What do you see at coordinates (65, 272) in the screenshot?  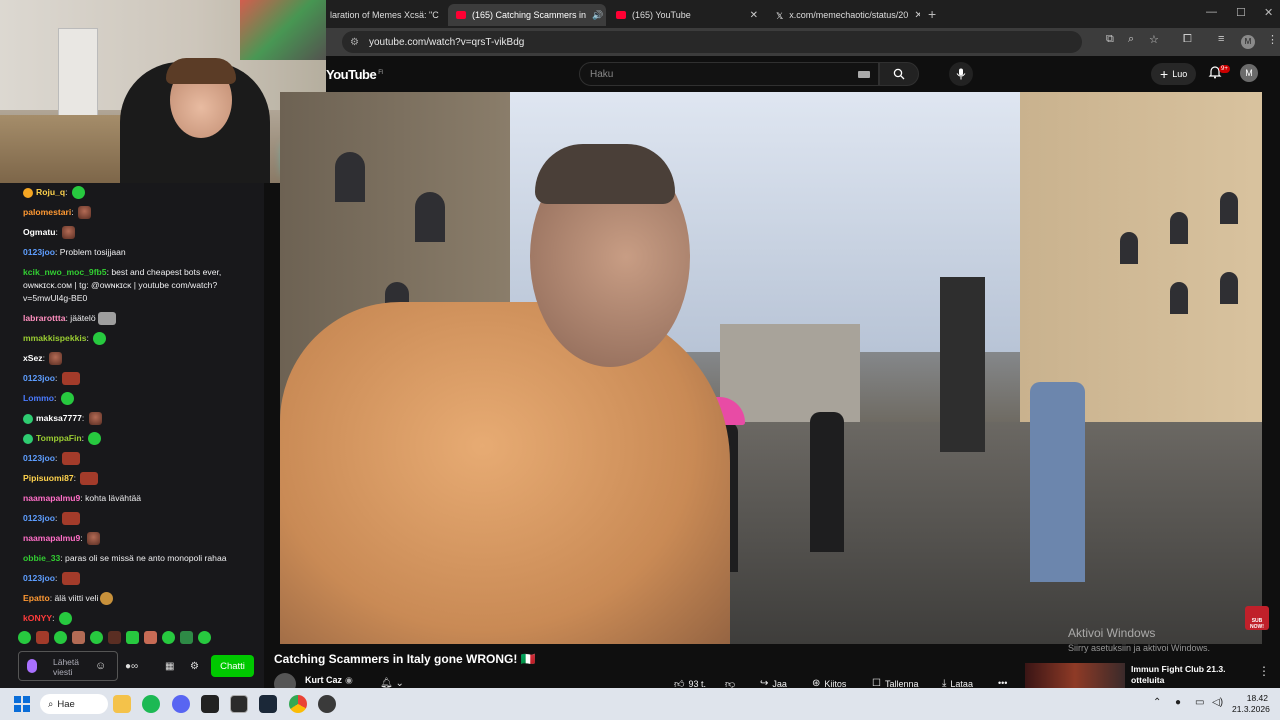 I see `chat-username: kcik_nwo_moc_9fb5` at bounding box center [65, 272].